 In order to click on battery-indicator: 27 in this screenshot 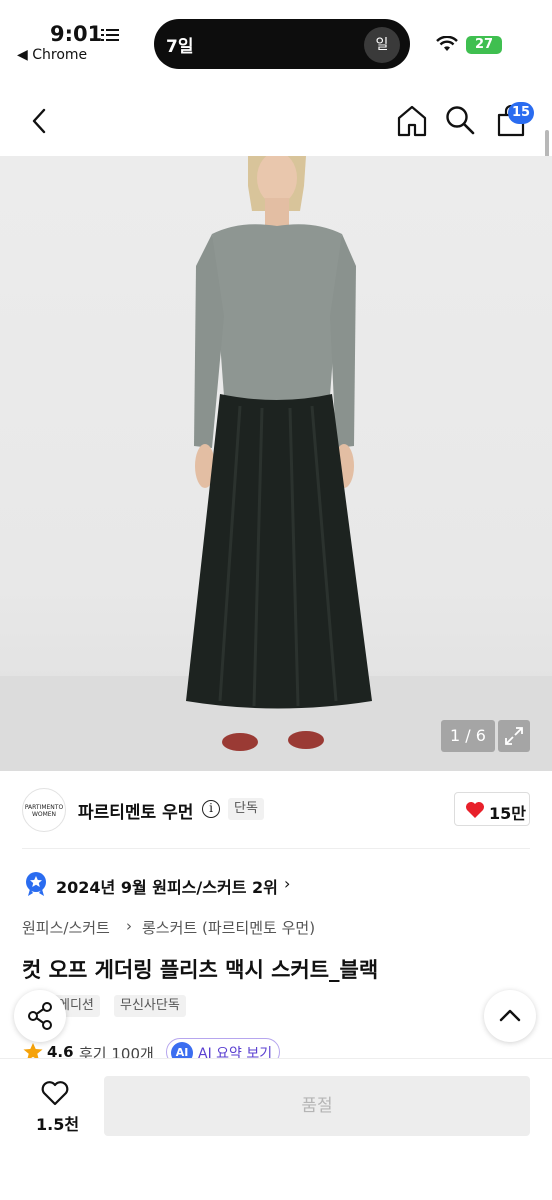, I will do `click(484, 45)`.